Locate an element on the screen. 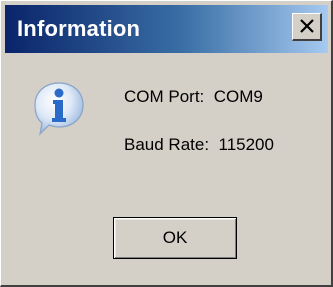  info-icon is located at coordinates (59, 109).